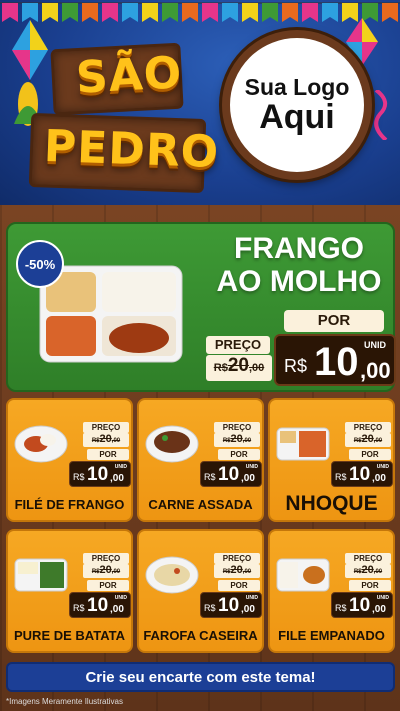 The width and height of the screenshot is (400, 711). I want to click on sign-title-line1: SÃO, so click(129, 75).